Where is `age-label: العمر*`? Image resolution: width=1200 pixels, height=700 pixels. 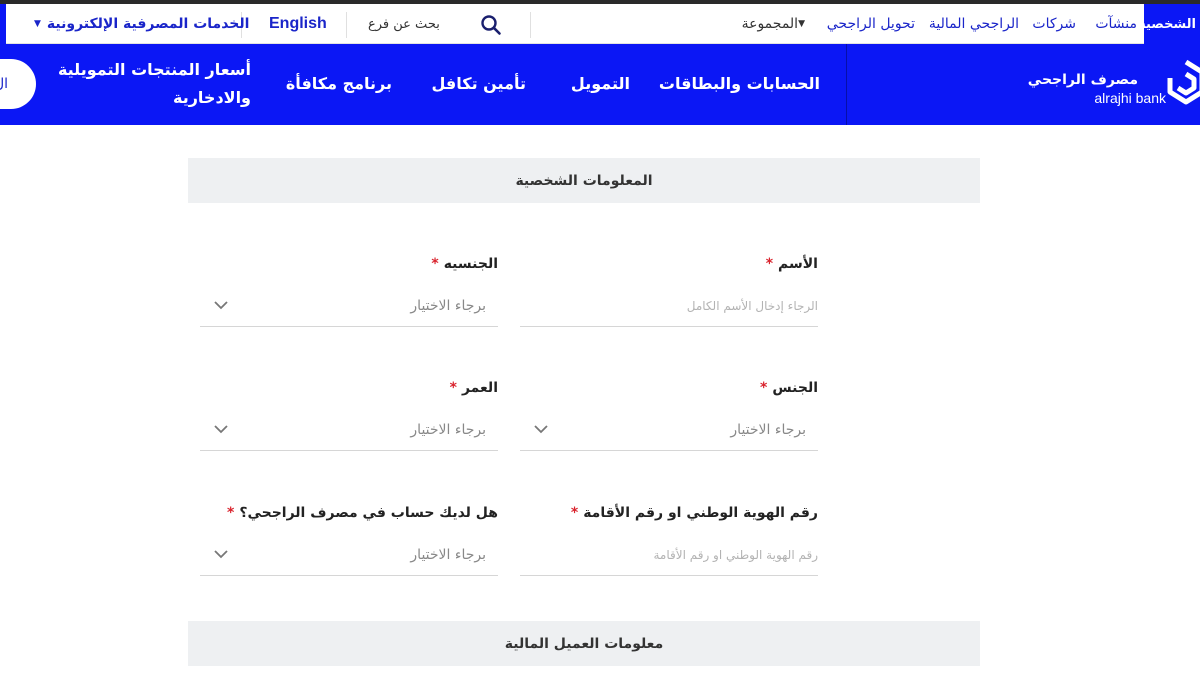
age-label: العمر* is located at coordinates (474, 388).